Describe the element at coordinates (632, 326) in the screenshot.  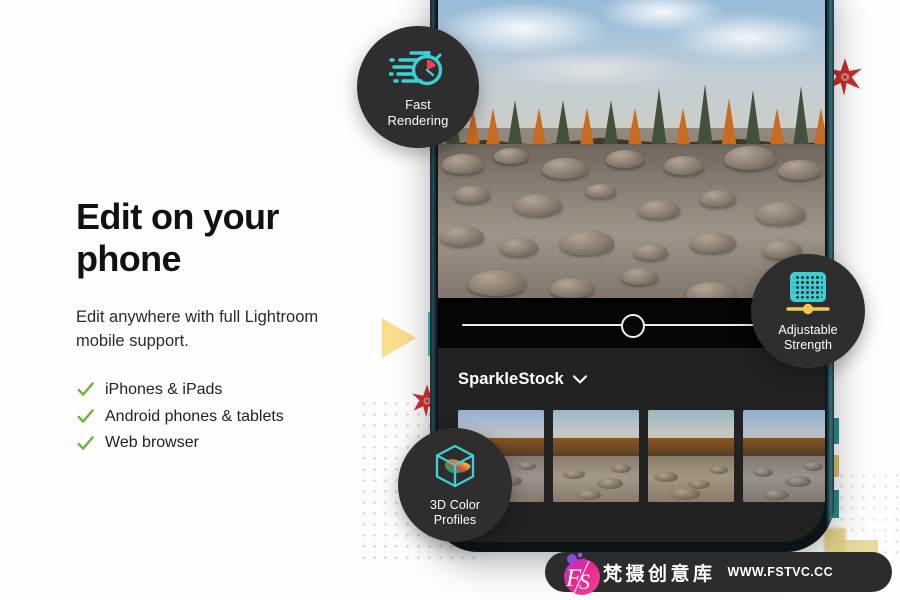
I see `slider-thumb` at that location.